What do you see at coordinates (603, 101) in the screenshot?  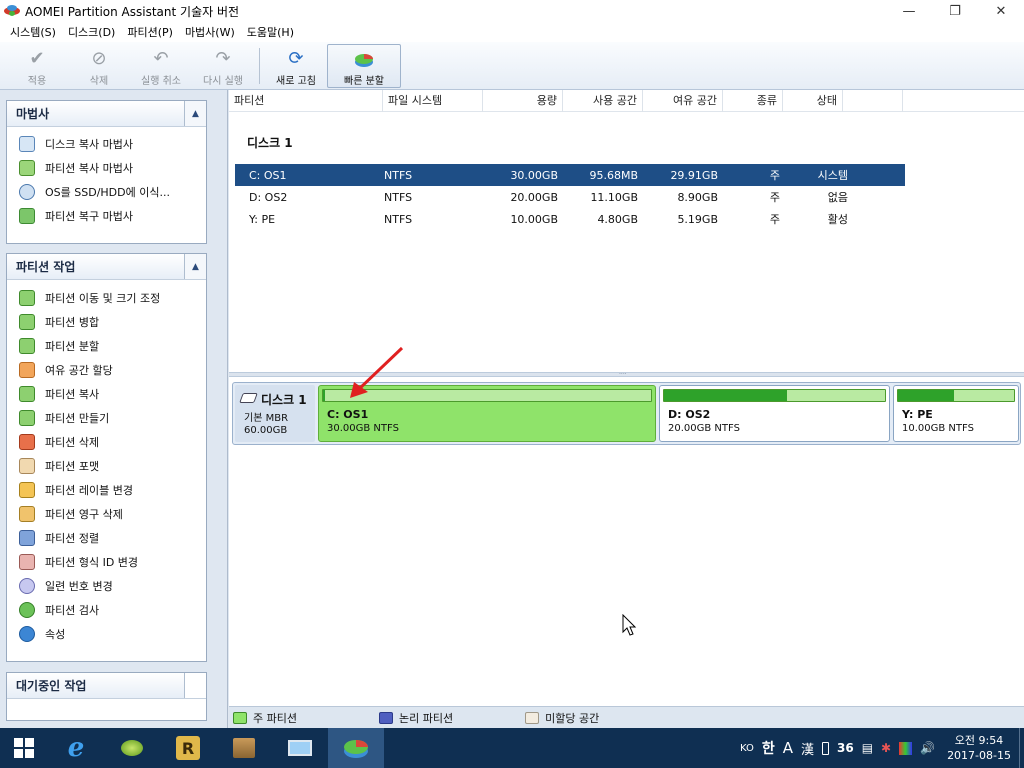 I see `column-used: 사용 공간` at bounding box center [603, 101].